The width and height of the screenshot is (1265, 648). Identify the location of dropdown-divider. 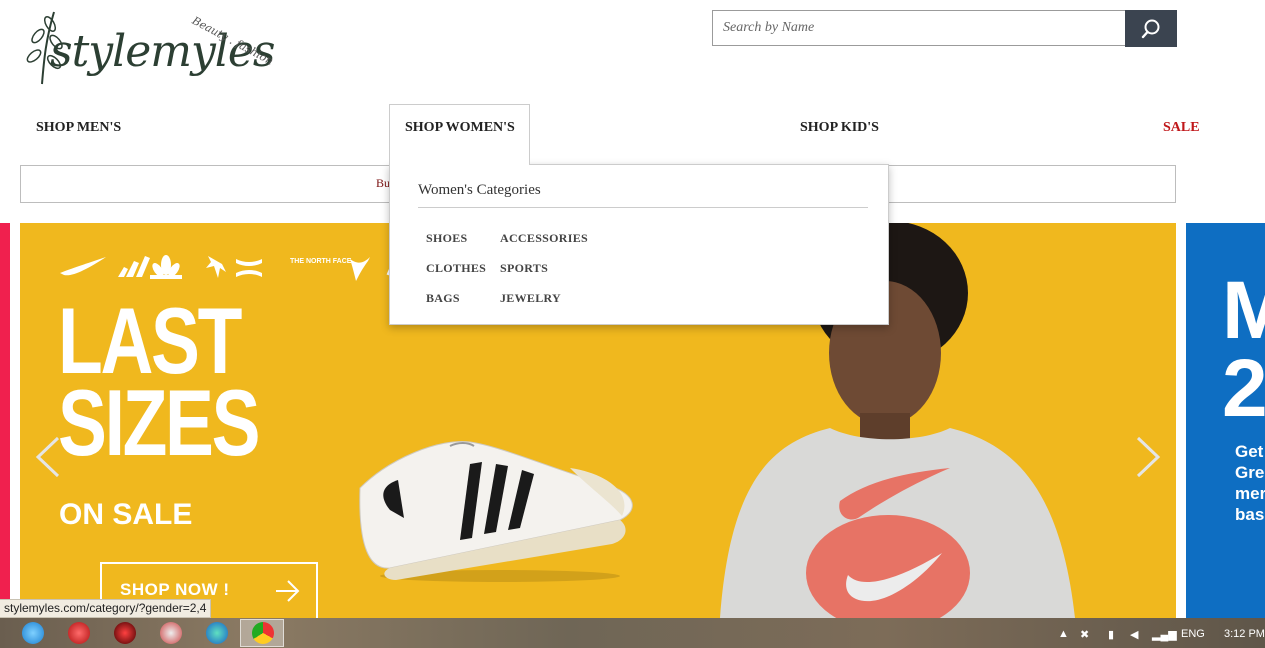
(643, 207).